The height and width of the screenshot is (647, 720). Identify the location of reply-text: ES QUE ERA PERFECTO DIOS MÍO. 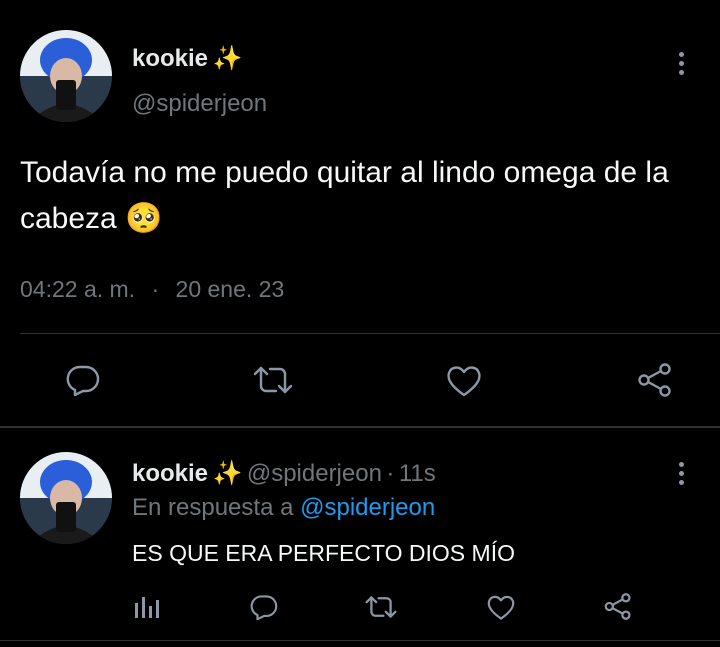
(323, 553).